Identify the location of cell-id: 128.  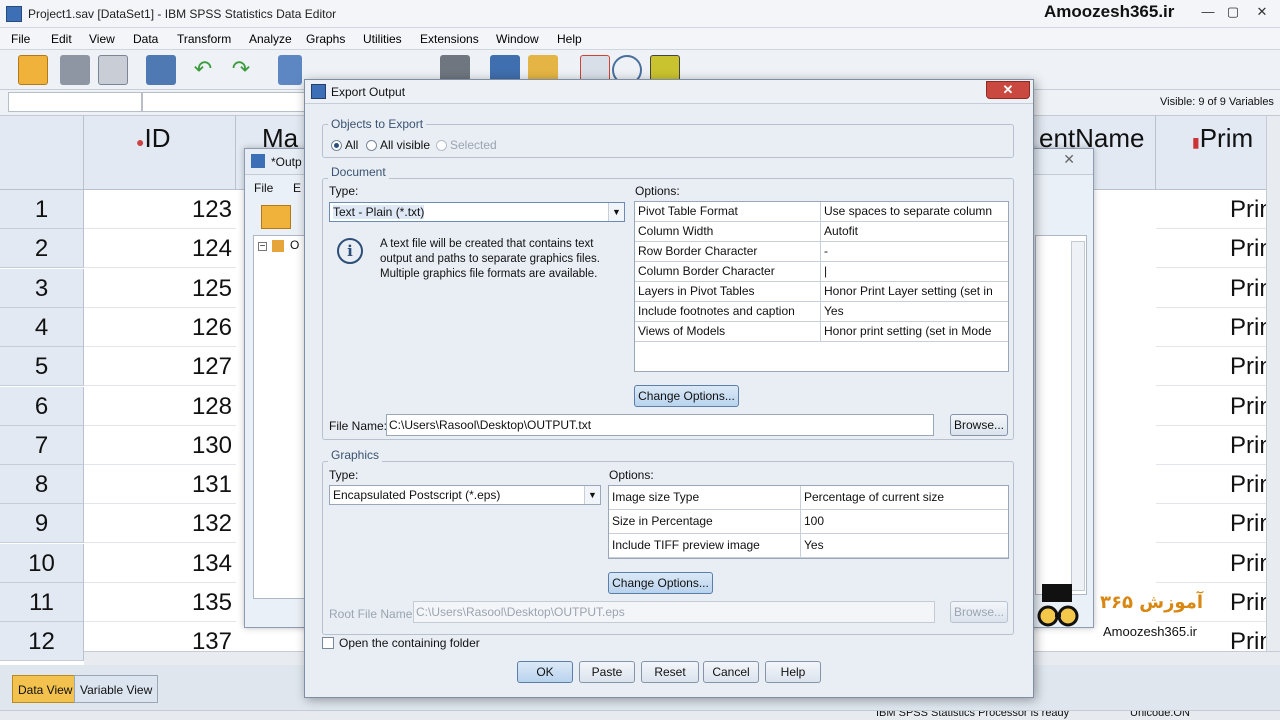
(160, 406).